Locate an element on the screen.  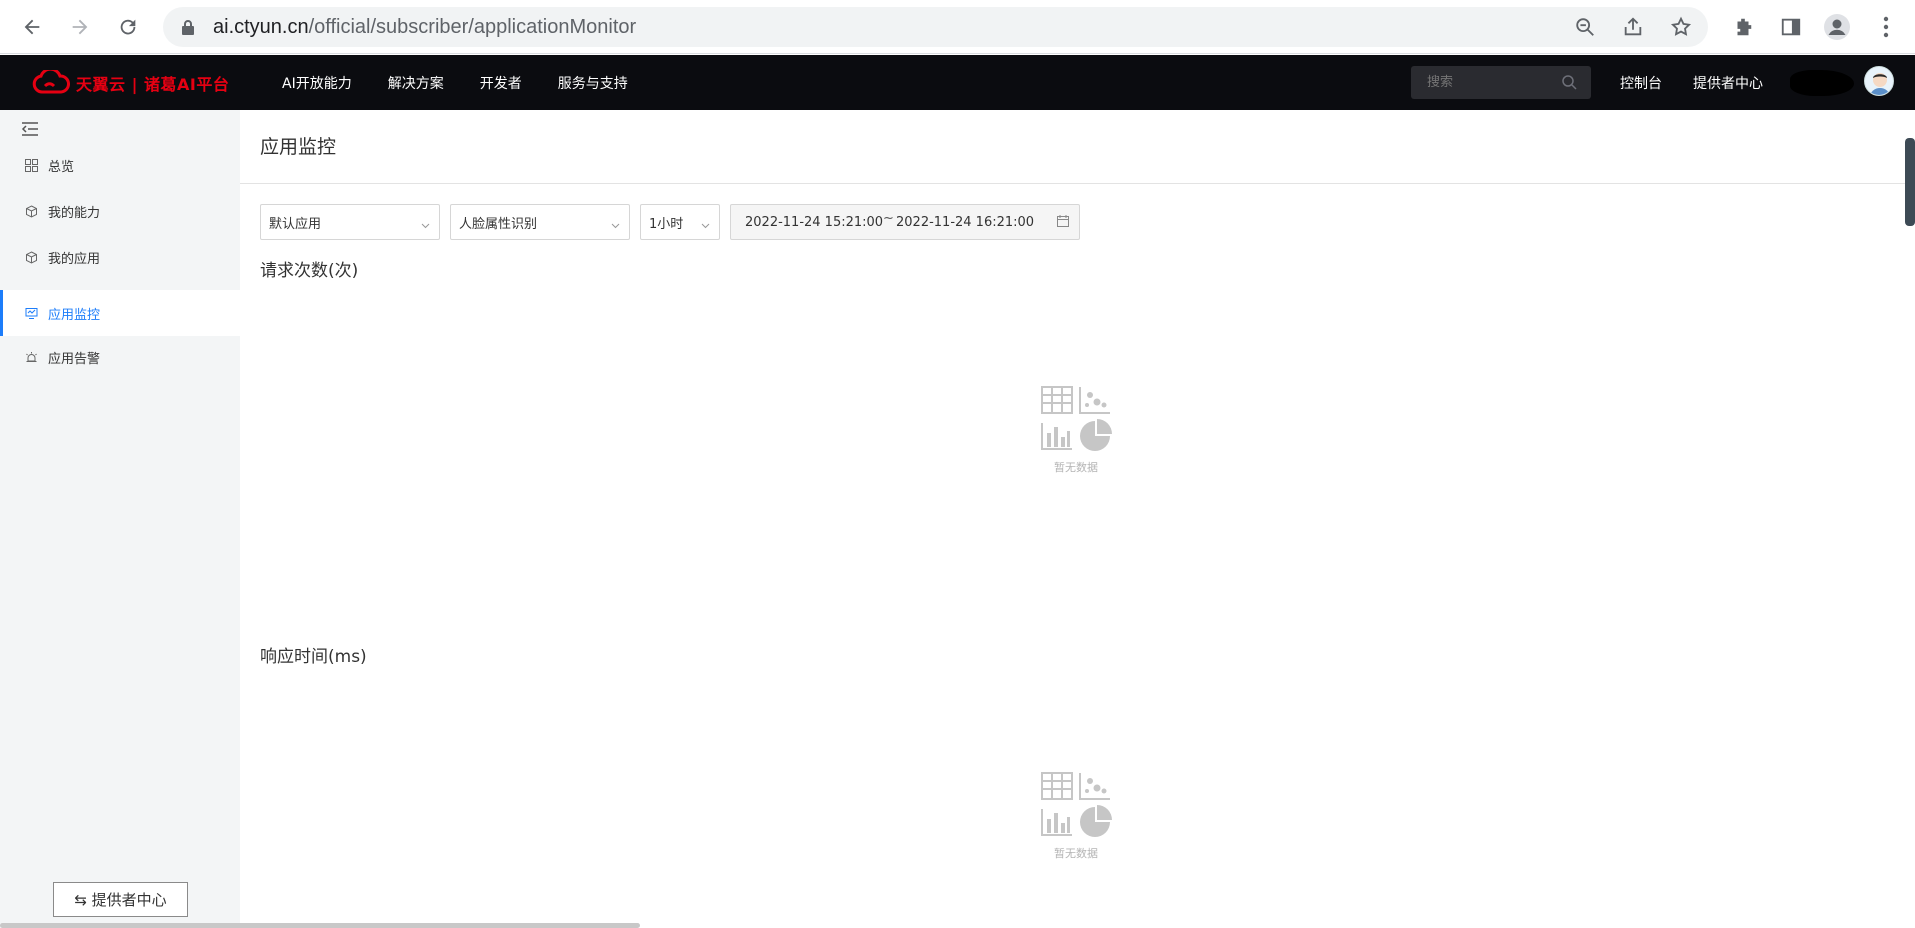
horizontal-scrollbar is located at coordinates (320, 925).